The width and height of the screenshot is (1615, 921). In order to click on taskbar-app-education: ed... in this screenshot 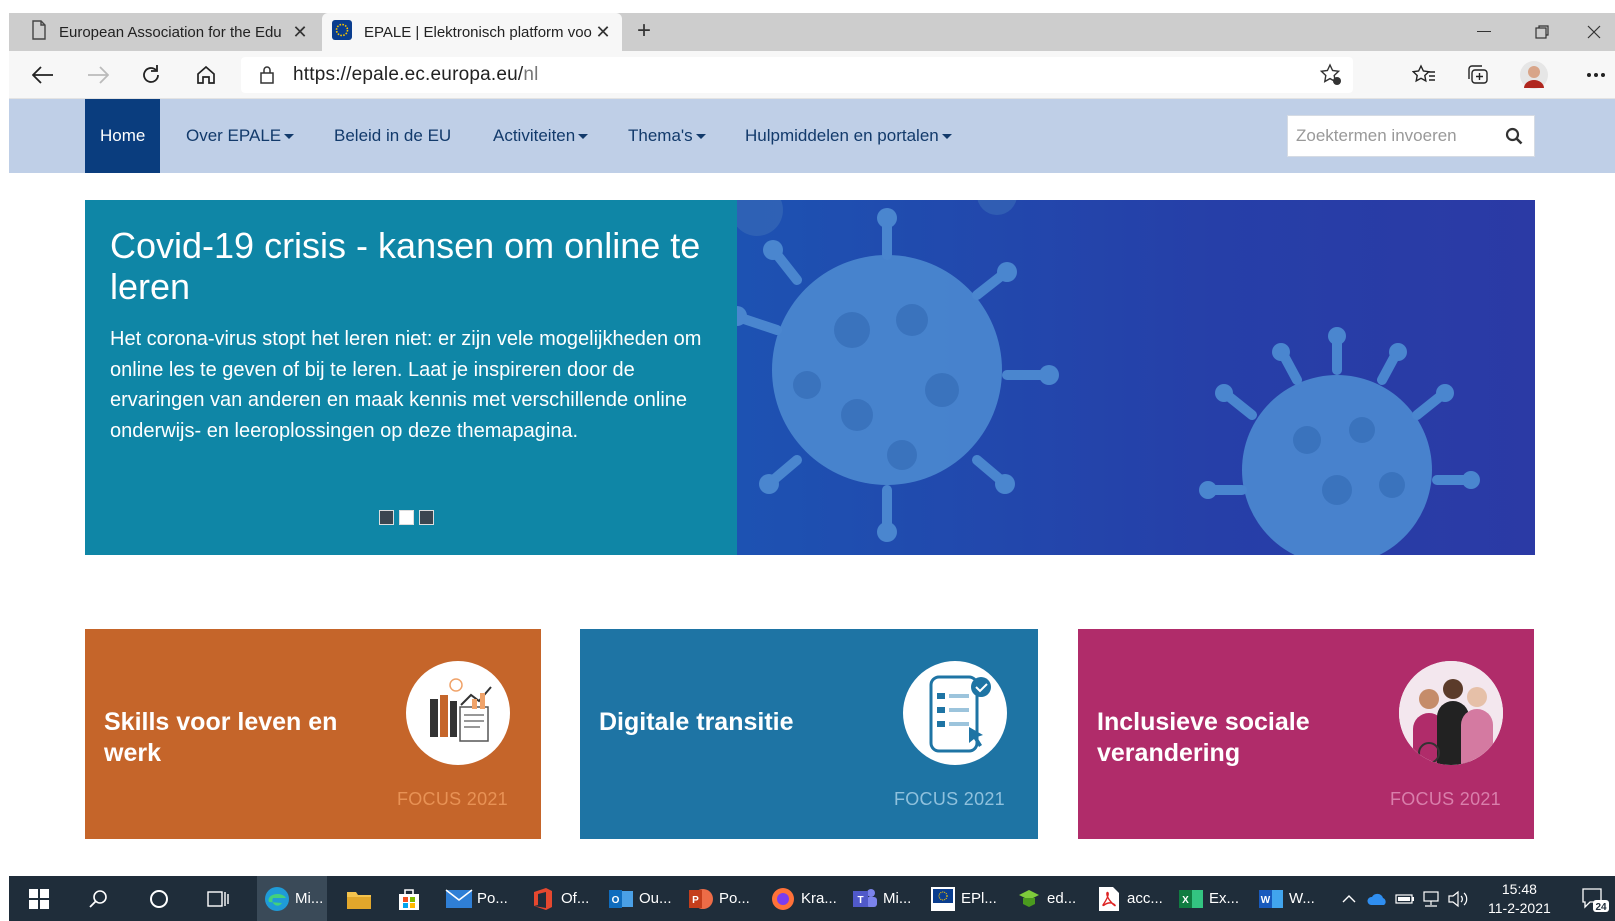, I will do `click(1045, 898)`.